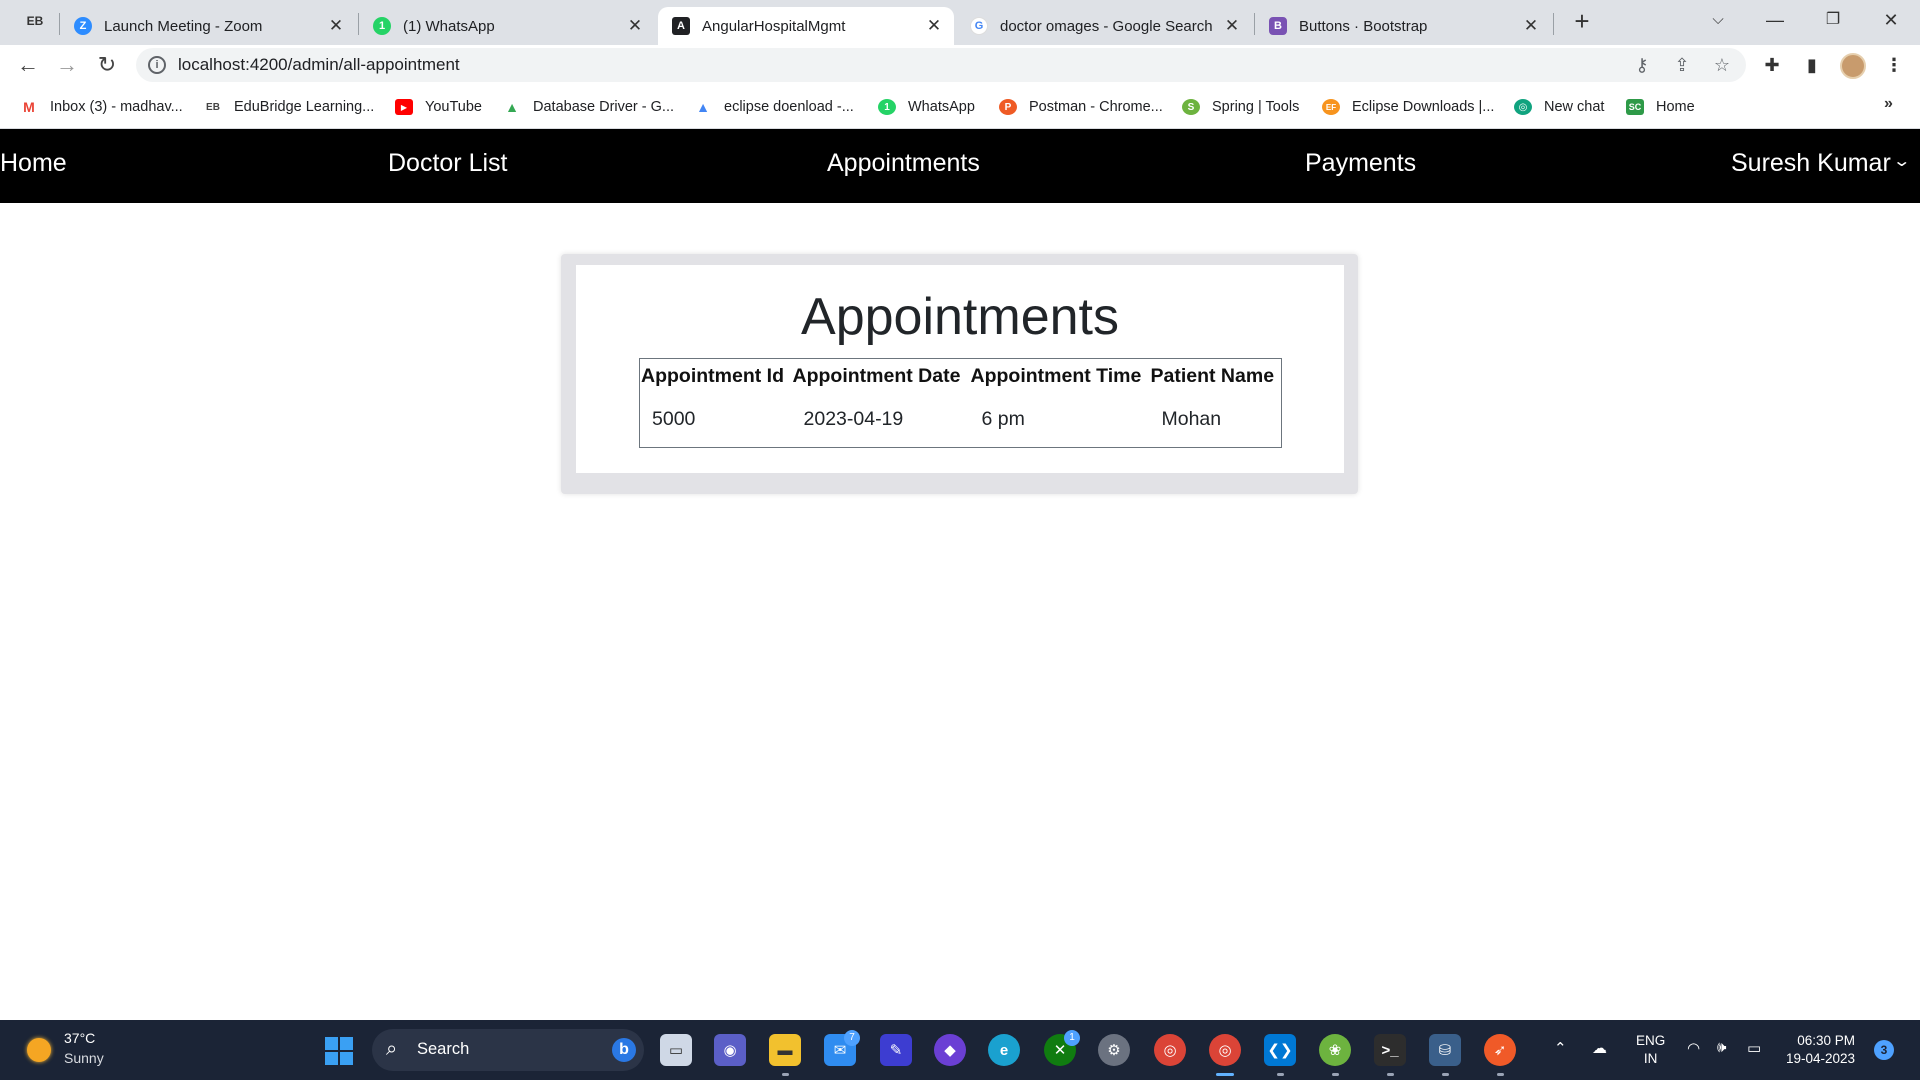  Describe the element at coordinates (1240, 107) in the screenshot. I see `bookmark-spring-tools: S Spring | Tools` at that location.